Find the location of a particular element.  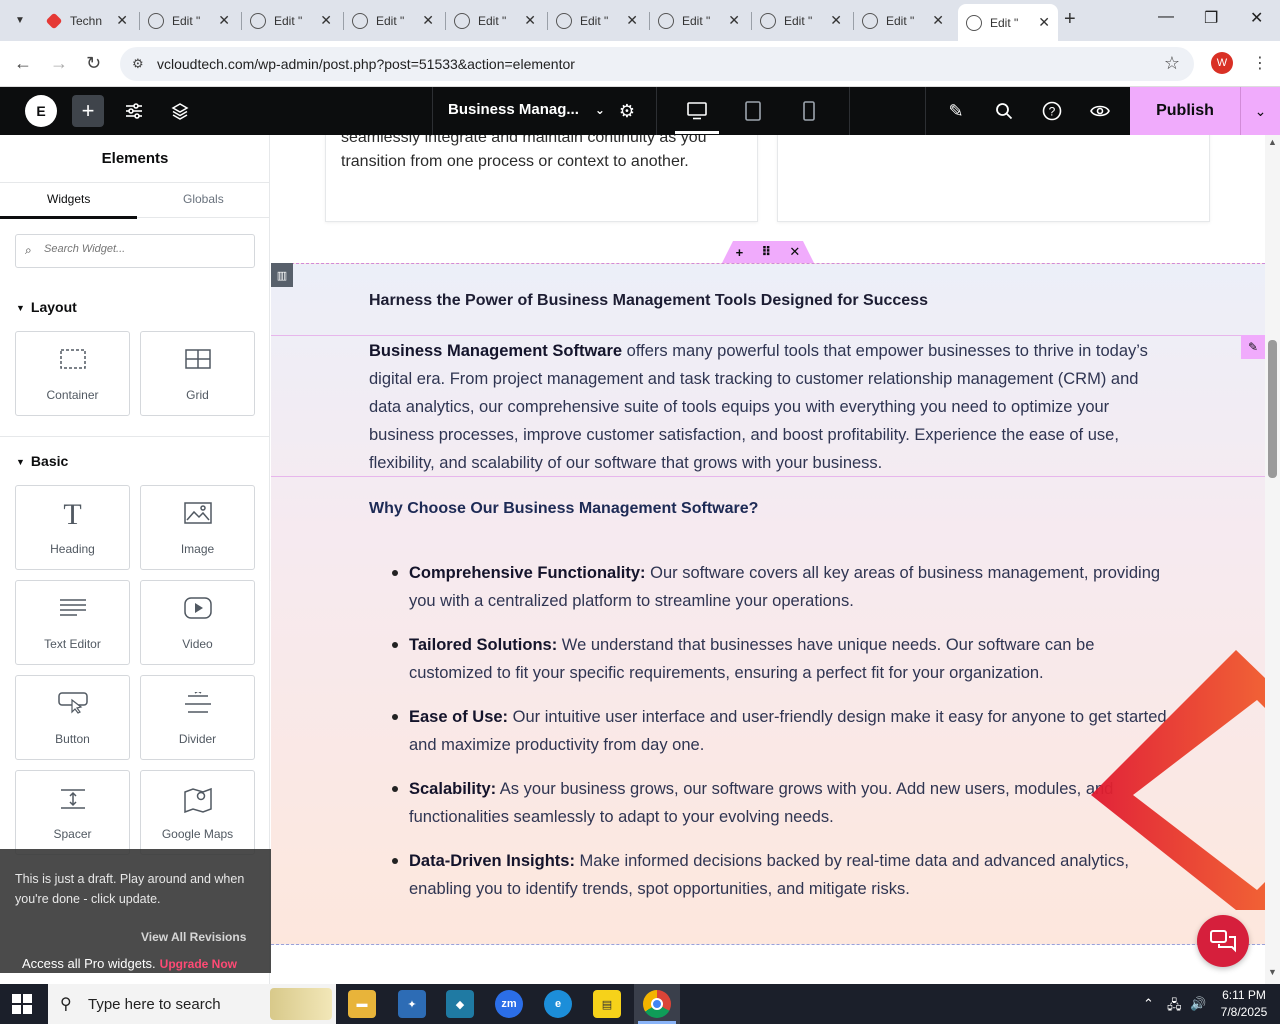

drag-handle-icon: ⠿ is located at coordinates (766, 252).